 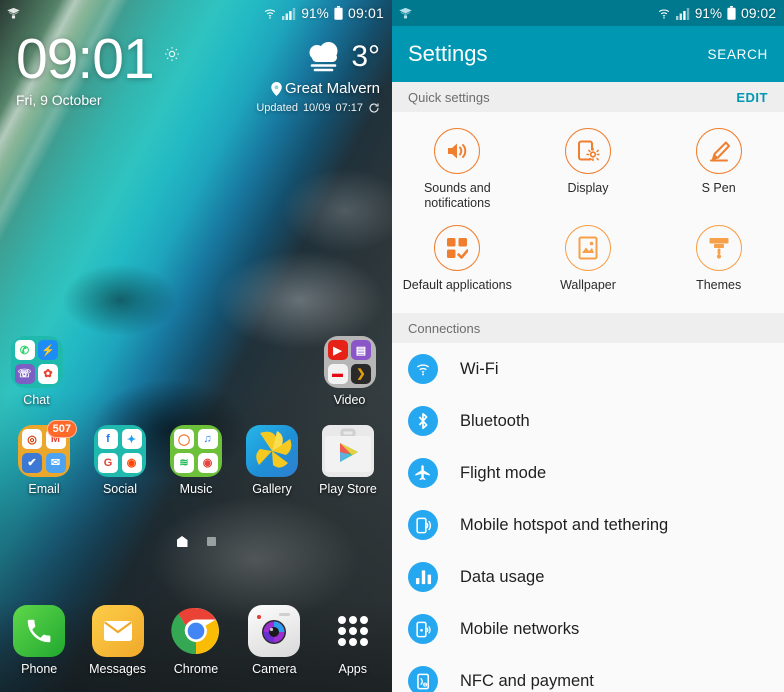 What do you see at coordinates (448, 53) in the screenshot?
I see `page-title: Settings` at bounding box center [448, 53].